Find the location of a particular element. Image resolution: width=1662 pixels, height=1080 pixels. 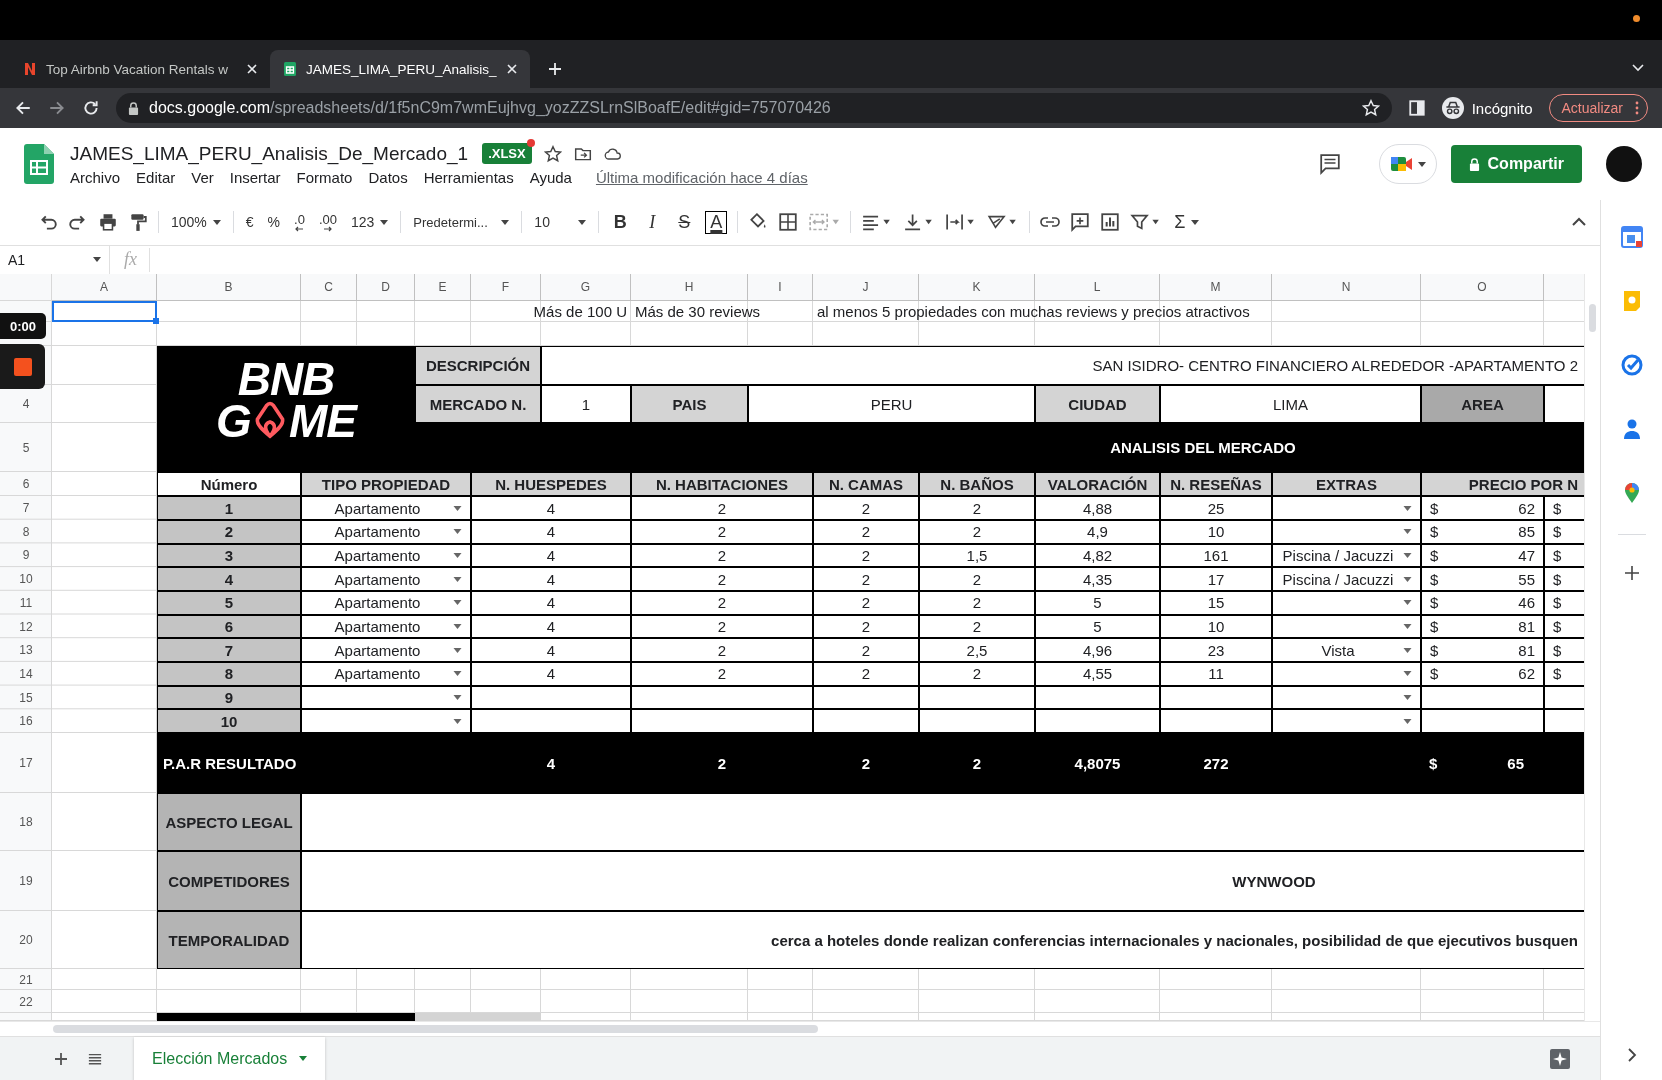

row-header: 15 is located at coordinates (26, 697).